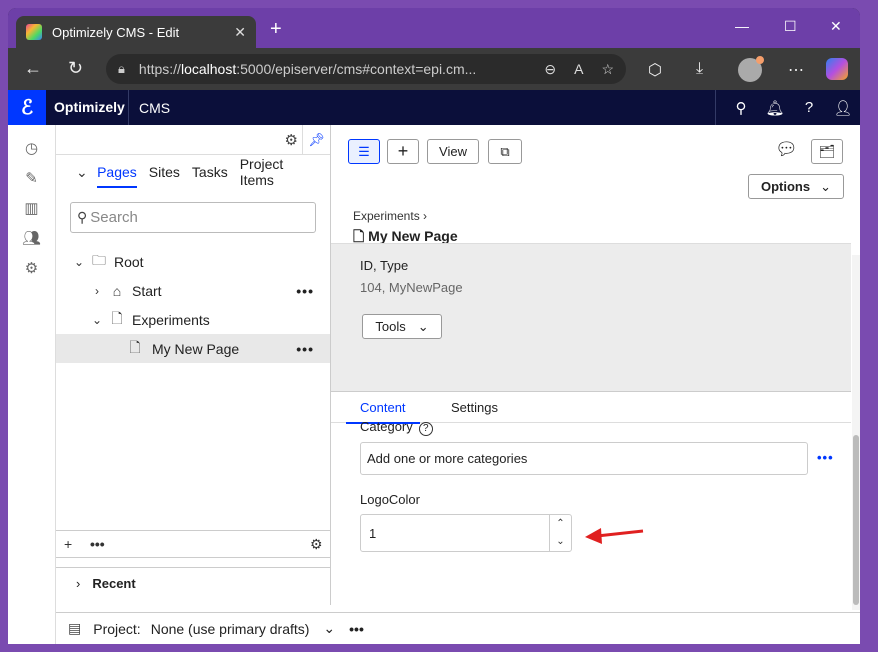 The image size is (878, 652). Describe the element at coordinates (82, 217) in the screenshot. I see `search-icon: ⚲` at that location.